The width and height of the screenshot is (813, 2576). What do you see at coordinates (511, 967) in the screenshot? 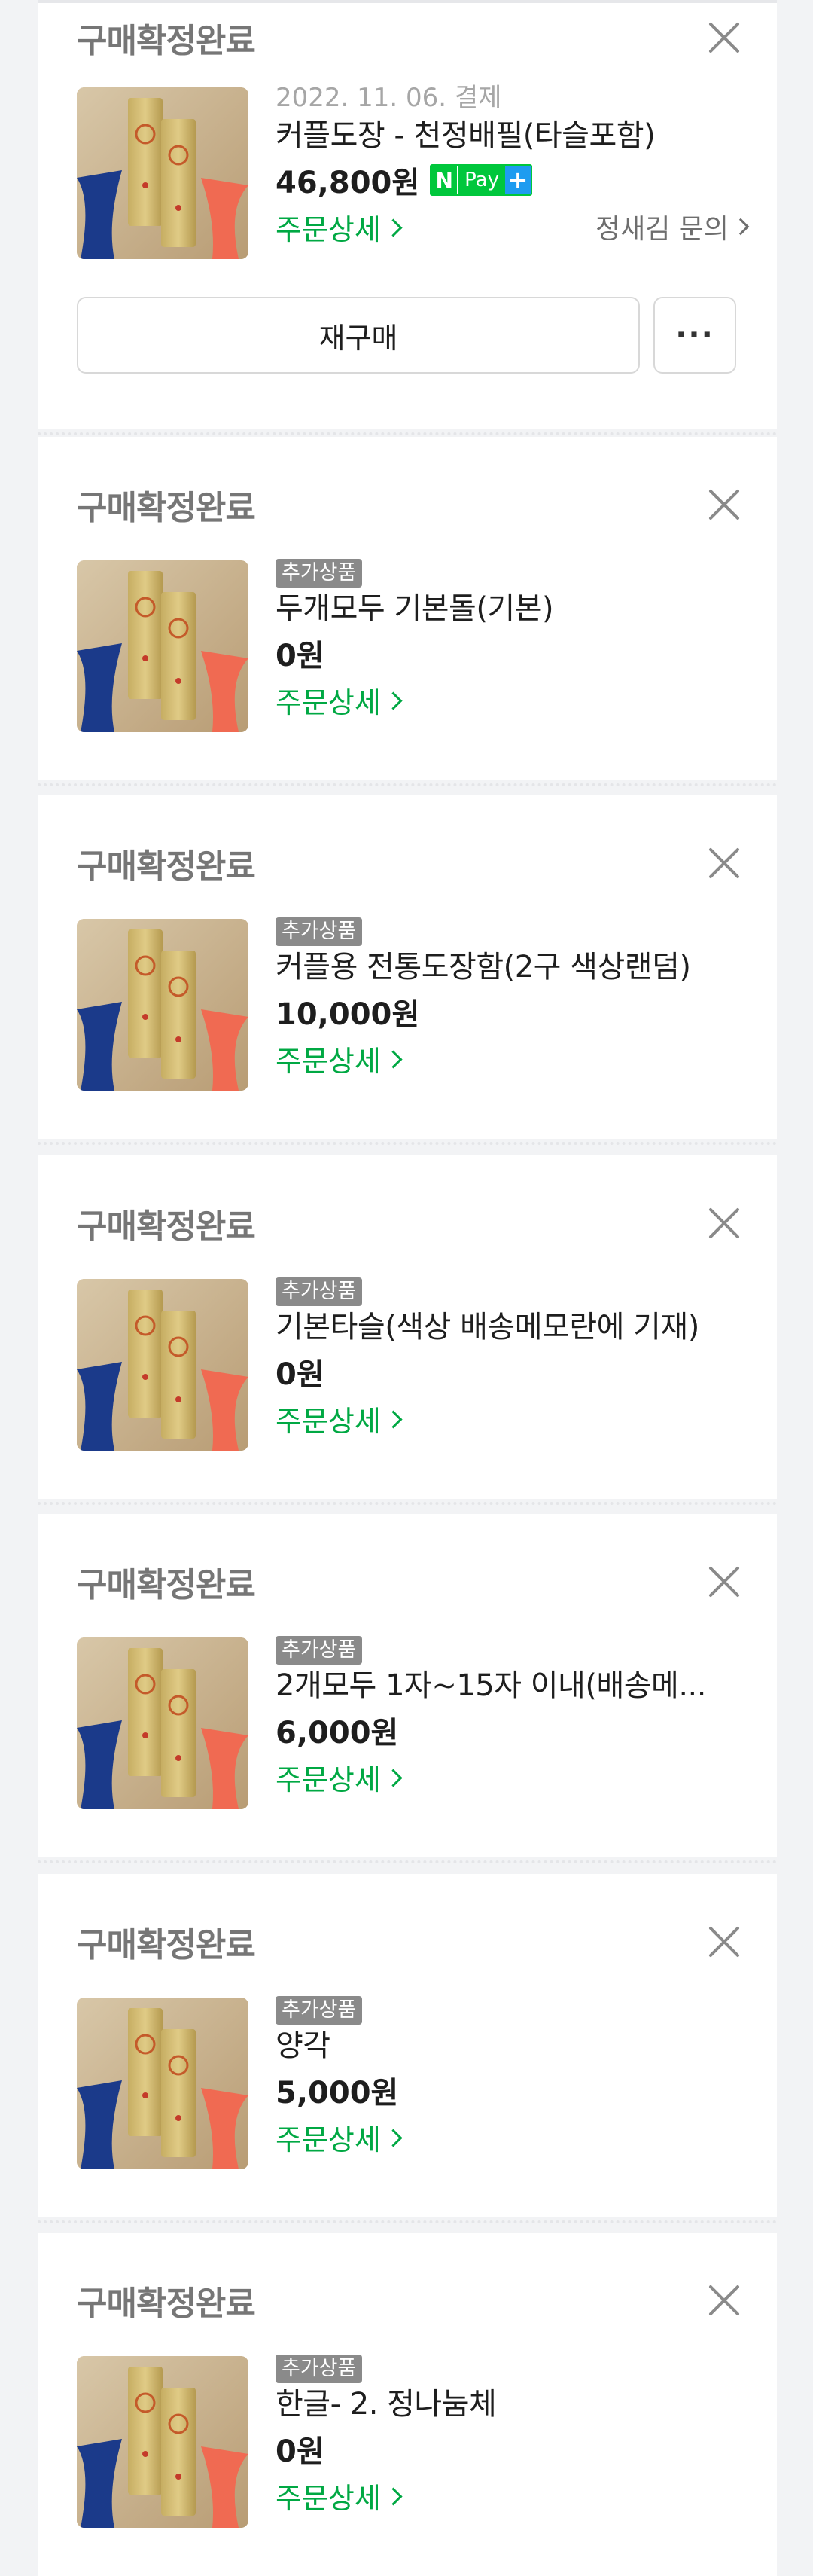
I see `product-name: 커플용 전통도장함(2구 색상랜덤)` at bounding box center [511, 967].